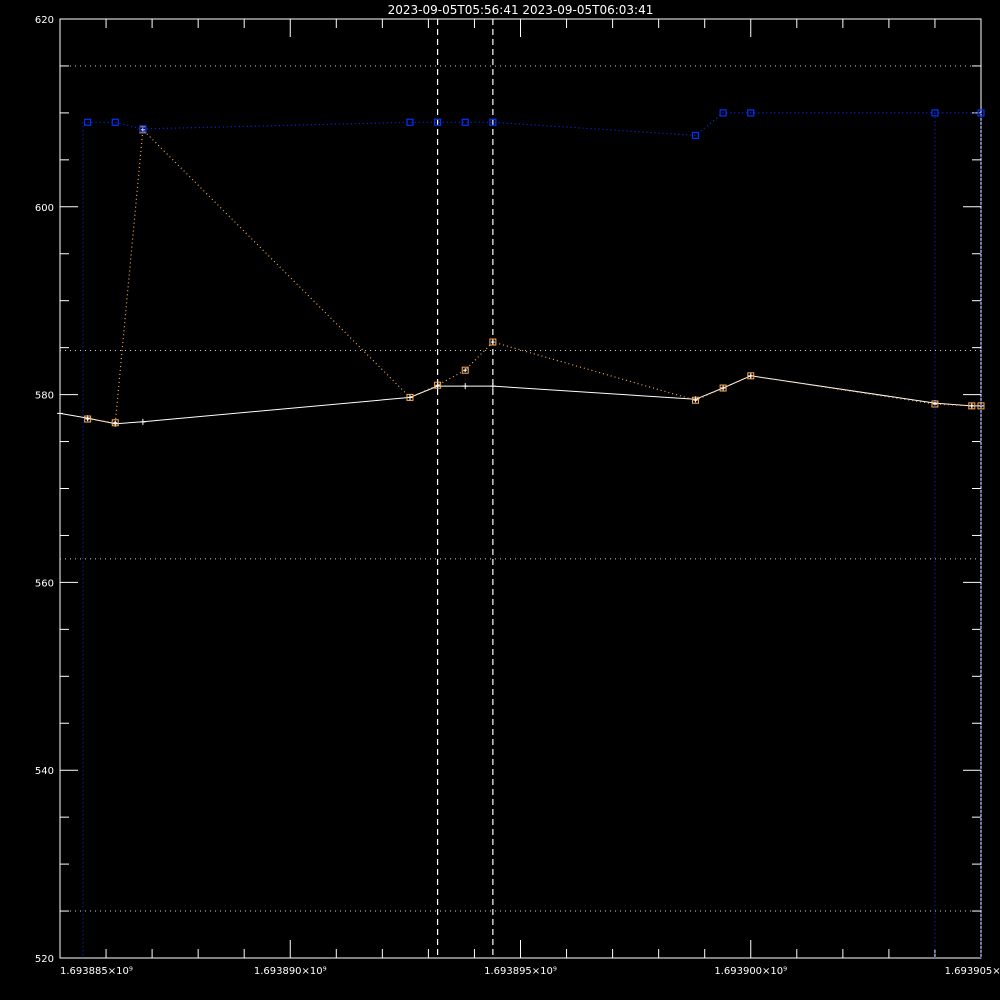  What do you see at coordinates (44, 208) in the screenshot?
I see `y-tick-label: 600` at bounding box center [44, 208].